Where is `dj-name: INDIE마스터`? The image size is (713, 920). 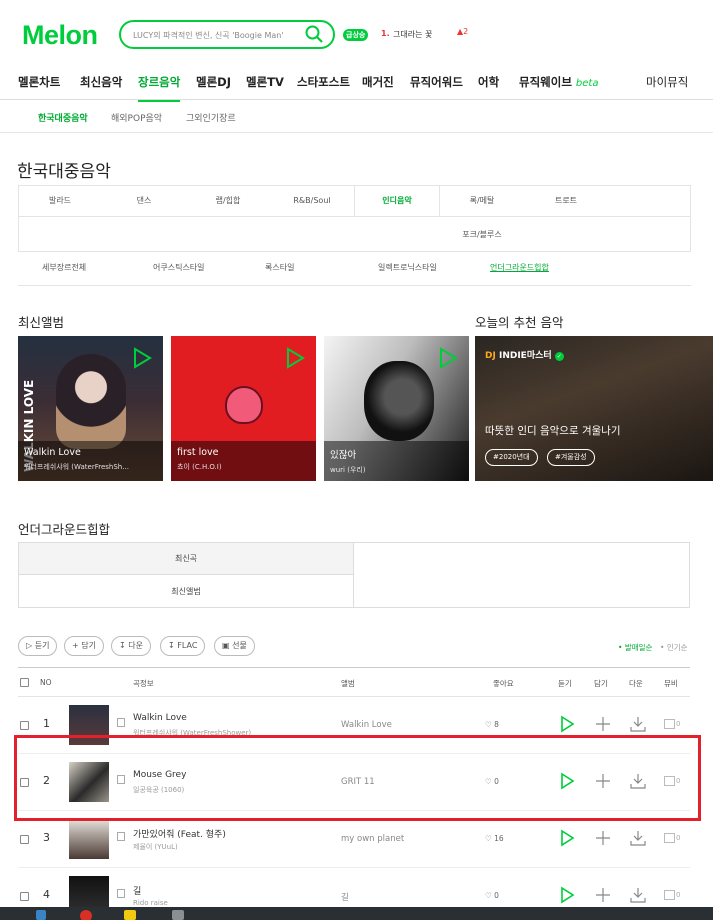 dj-name: INDIE마스터 is located at coordinates (525, 356).